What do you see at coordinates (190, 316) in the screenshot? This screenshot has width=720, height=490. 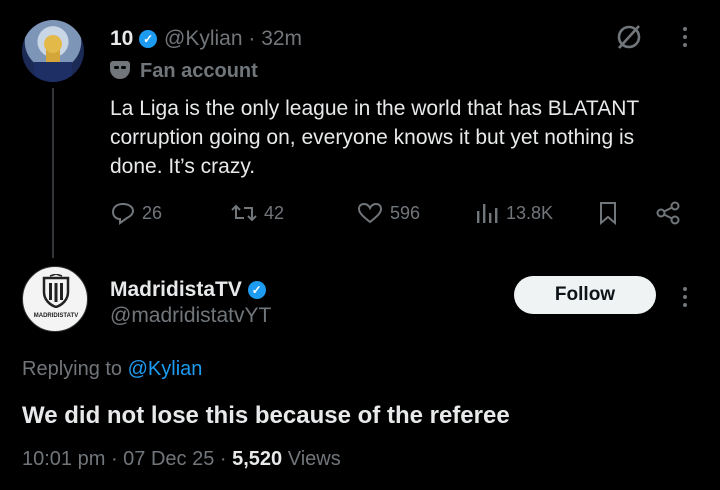 I see `reply-author-handle: @madridistatvYT` at bounding box center [190, 316].